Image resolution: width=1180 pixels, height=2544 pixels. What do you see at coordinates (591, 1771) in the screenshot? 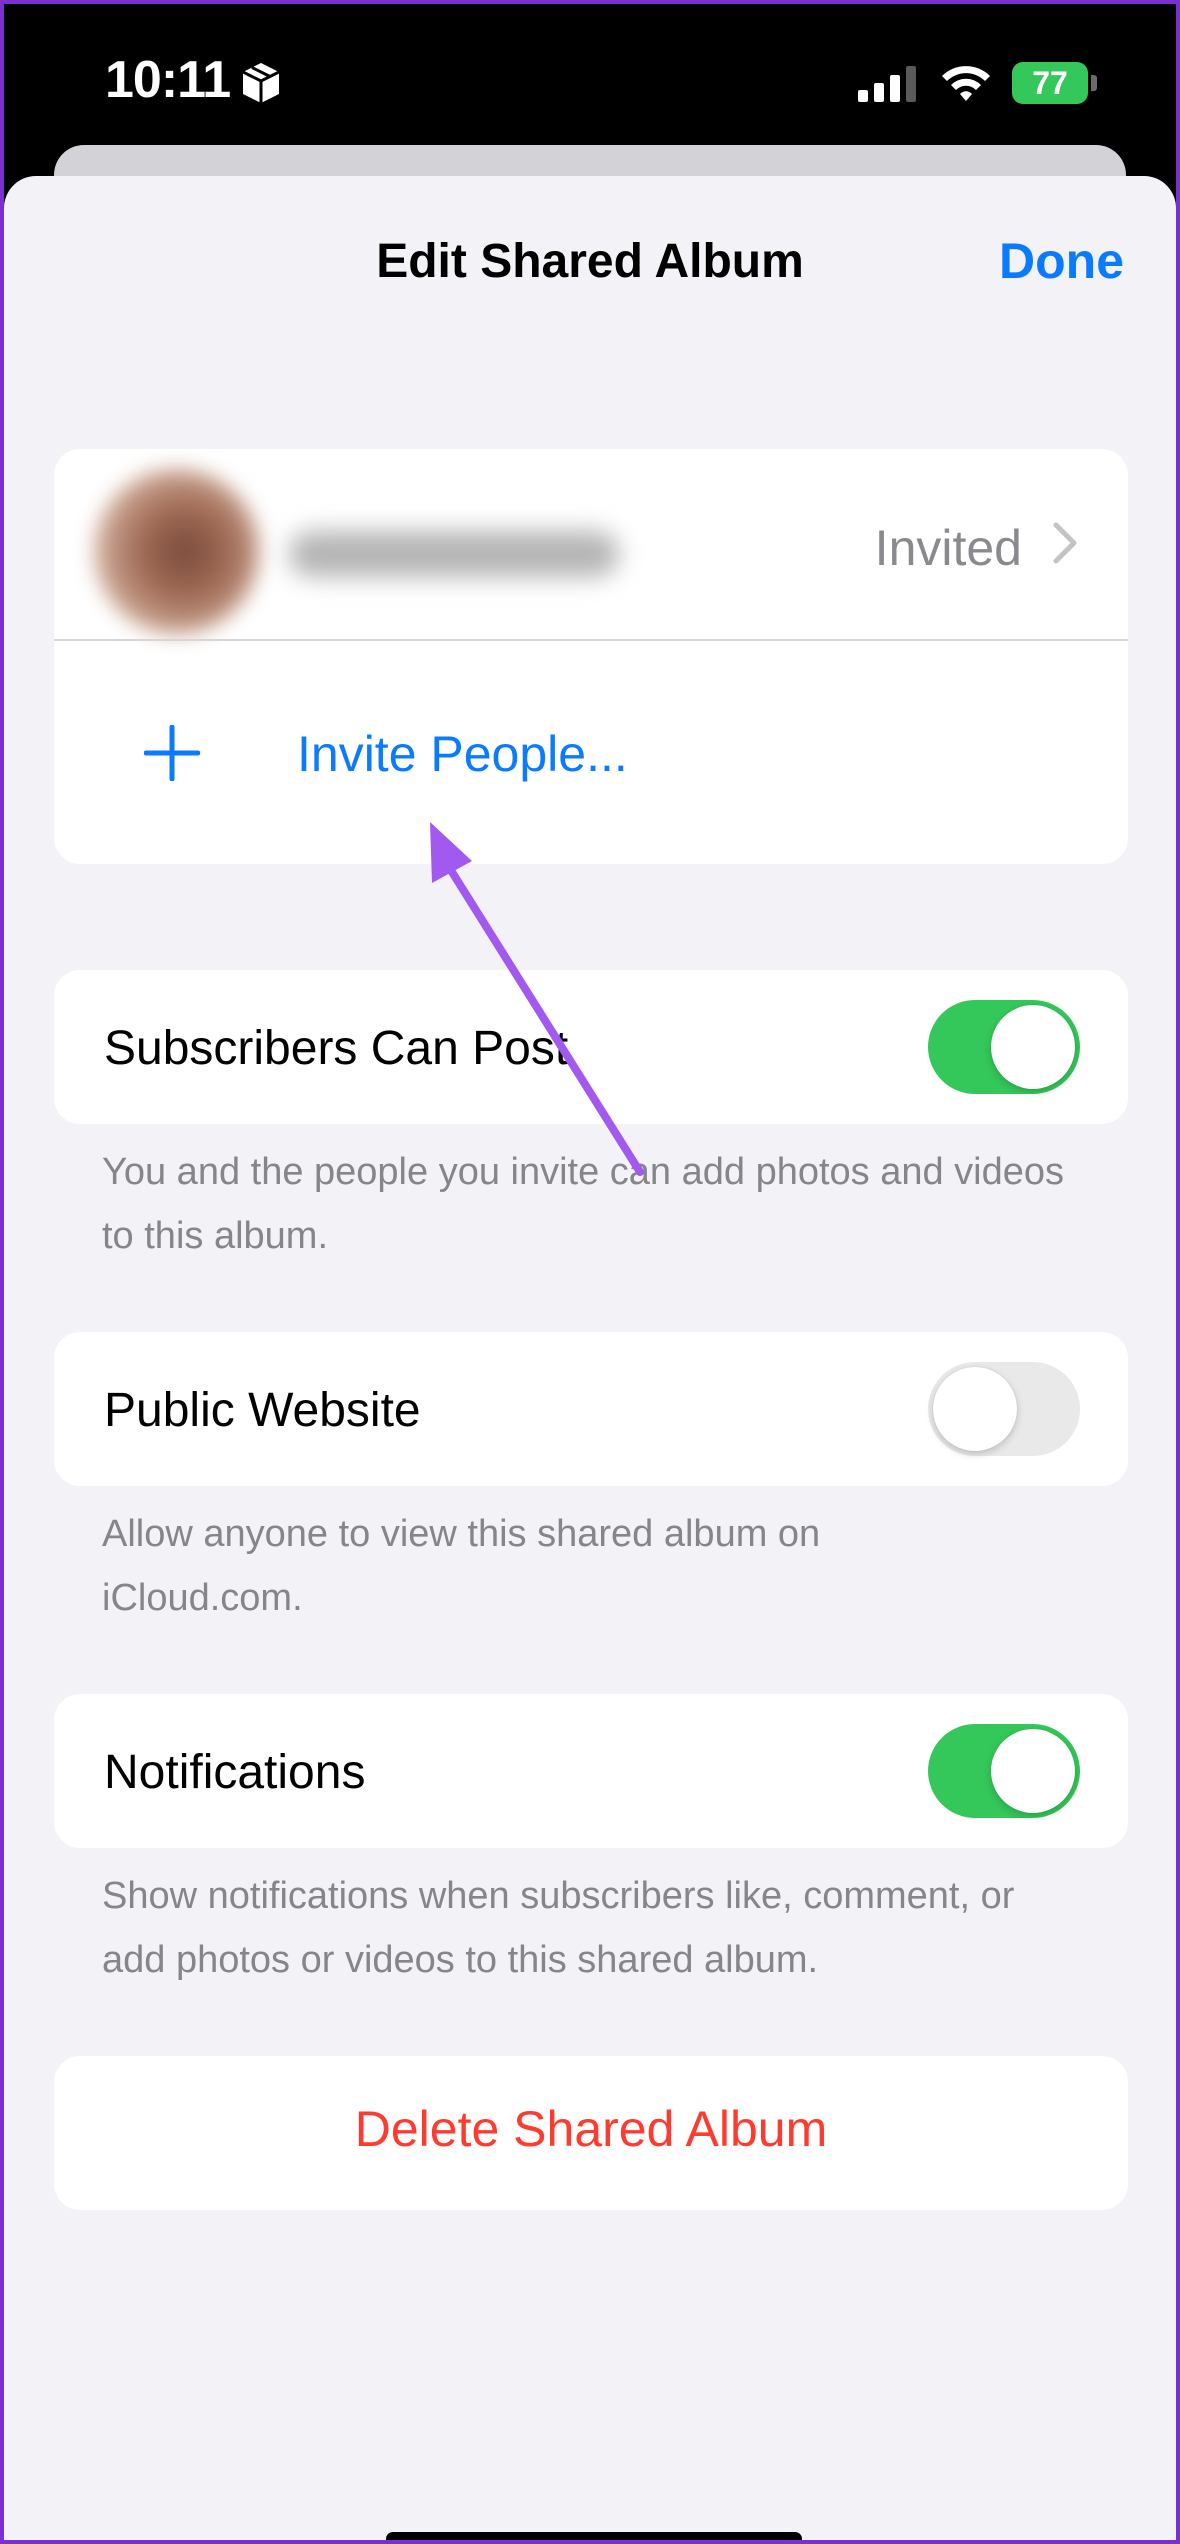
I see `notifications-card: Notifications` at bounding box center [591, 1771].